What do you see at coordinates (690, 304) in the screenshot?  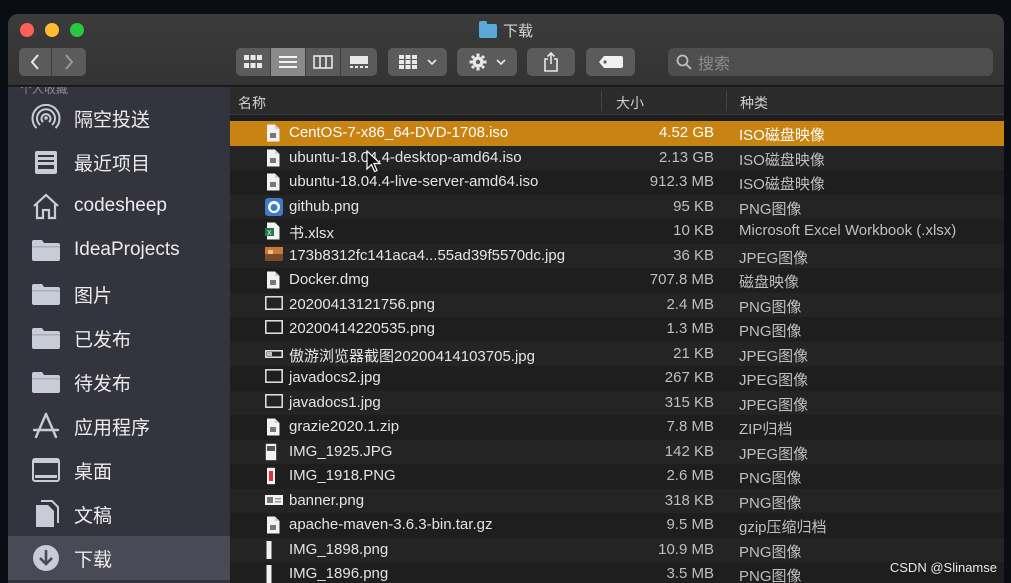 I see `file-size: 2.4 MB` at bounding box center [690, 304].